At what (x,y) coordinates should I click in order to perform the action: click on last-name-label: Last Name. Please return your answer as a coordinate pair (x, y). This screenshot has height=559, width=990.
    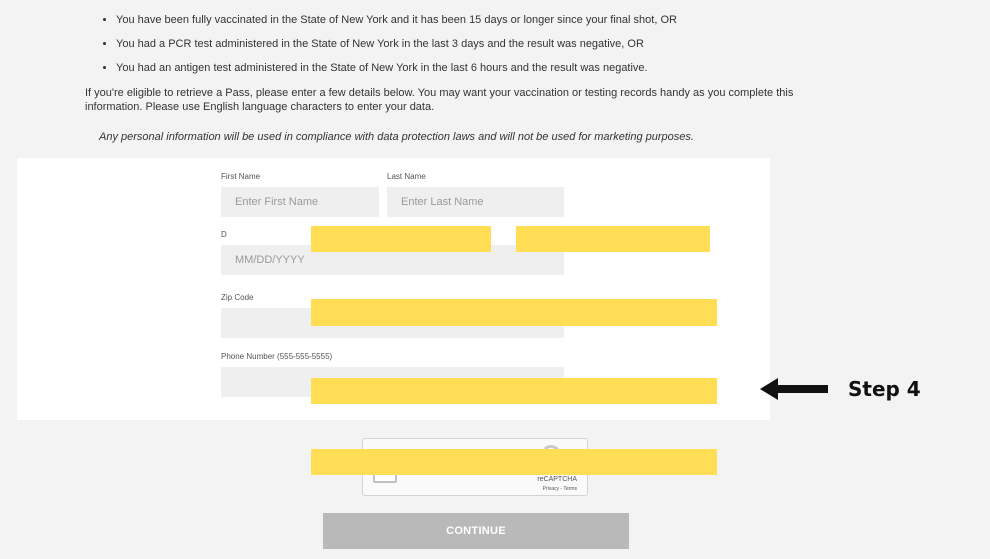
    Looking at the image, I should click on (406, 176).